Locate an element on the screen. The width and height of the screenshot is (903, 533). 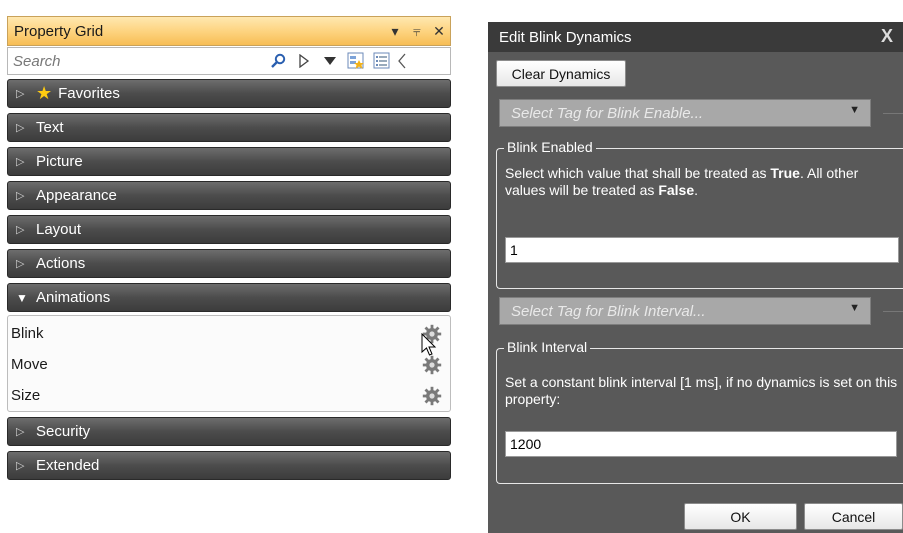
dialog-title: Edit Blink Dynamics is located at coordinates (565, 37).